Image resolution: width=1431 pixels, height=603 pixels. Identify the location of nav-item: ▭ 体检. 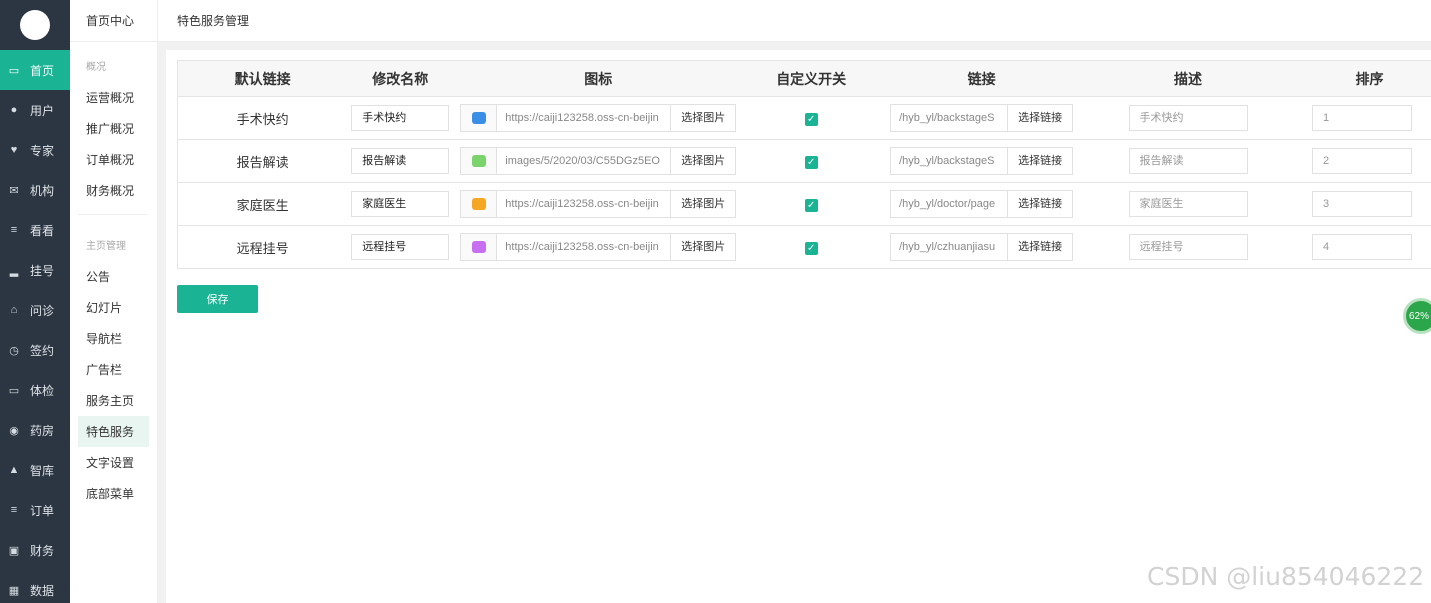
(35, 390).